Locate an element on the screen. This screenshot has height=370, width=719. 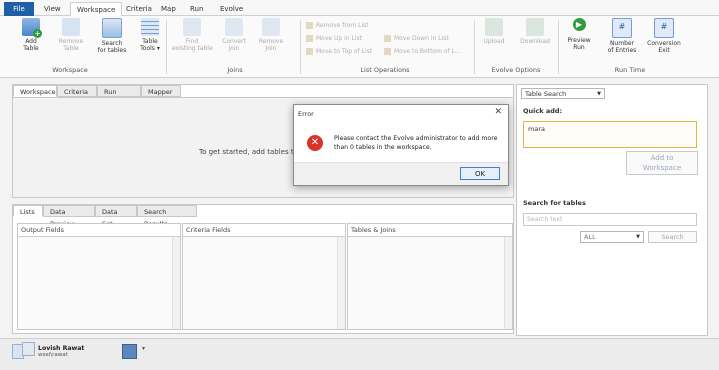
arrow-bottom-icon is located at coordinates (387, 51).